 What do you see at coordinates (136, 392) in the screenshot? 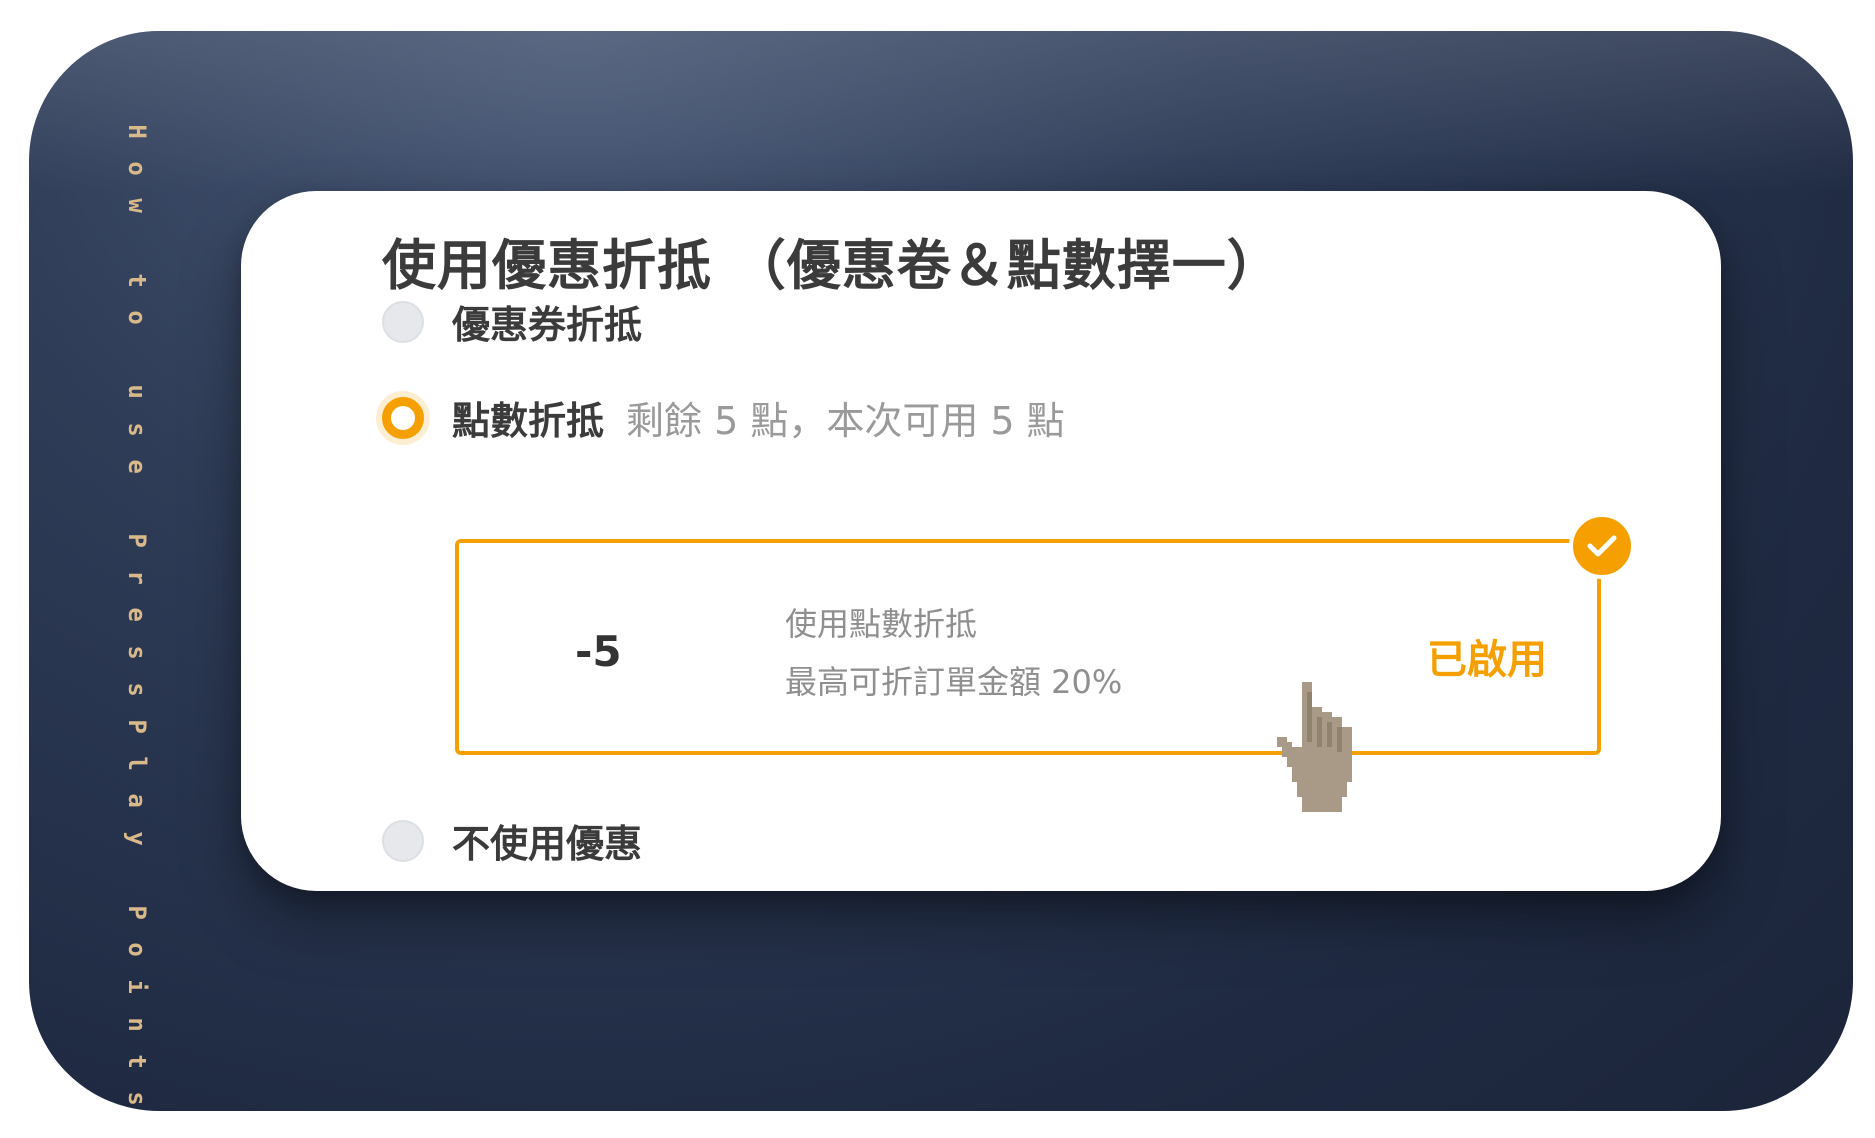
I see `side-caption-char: u` at bounding box center [136, 392].